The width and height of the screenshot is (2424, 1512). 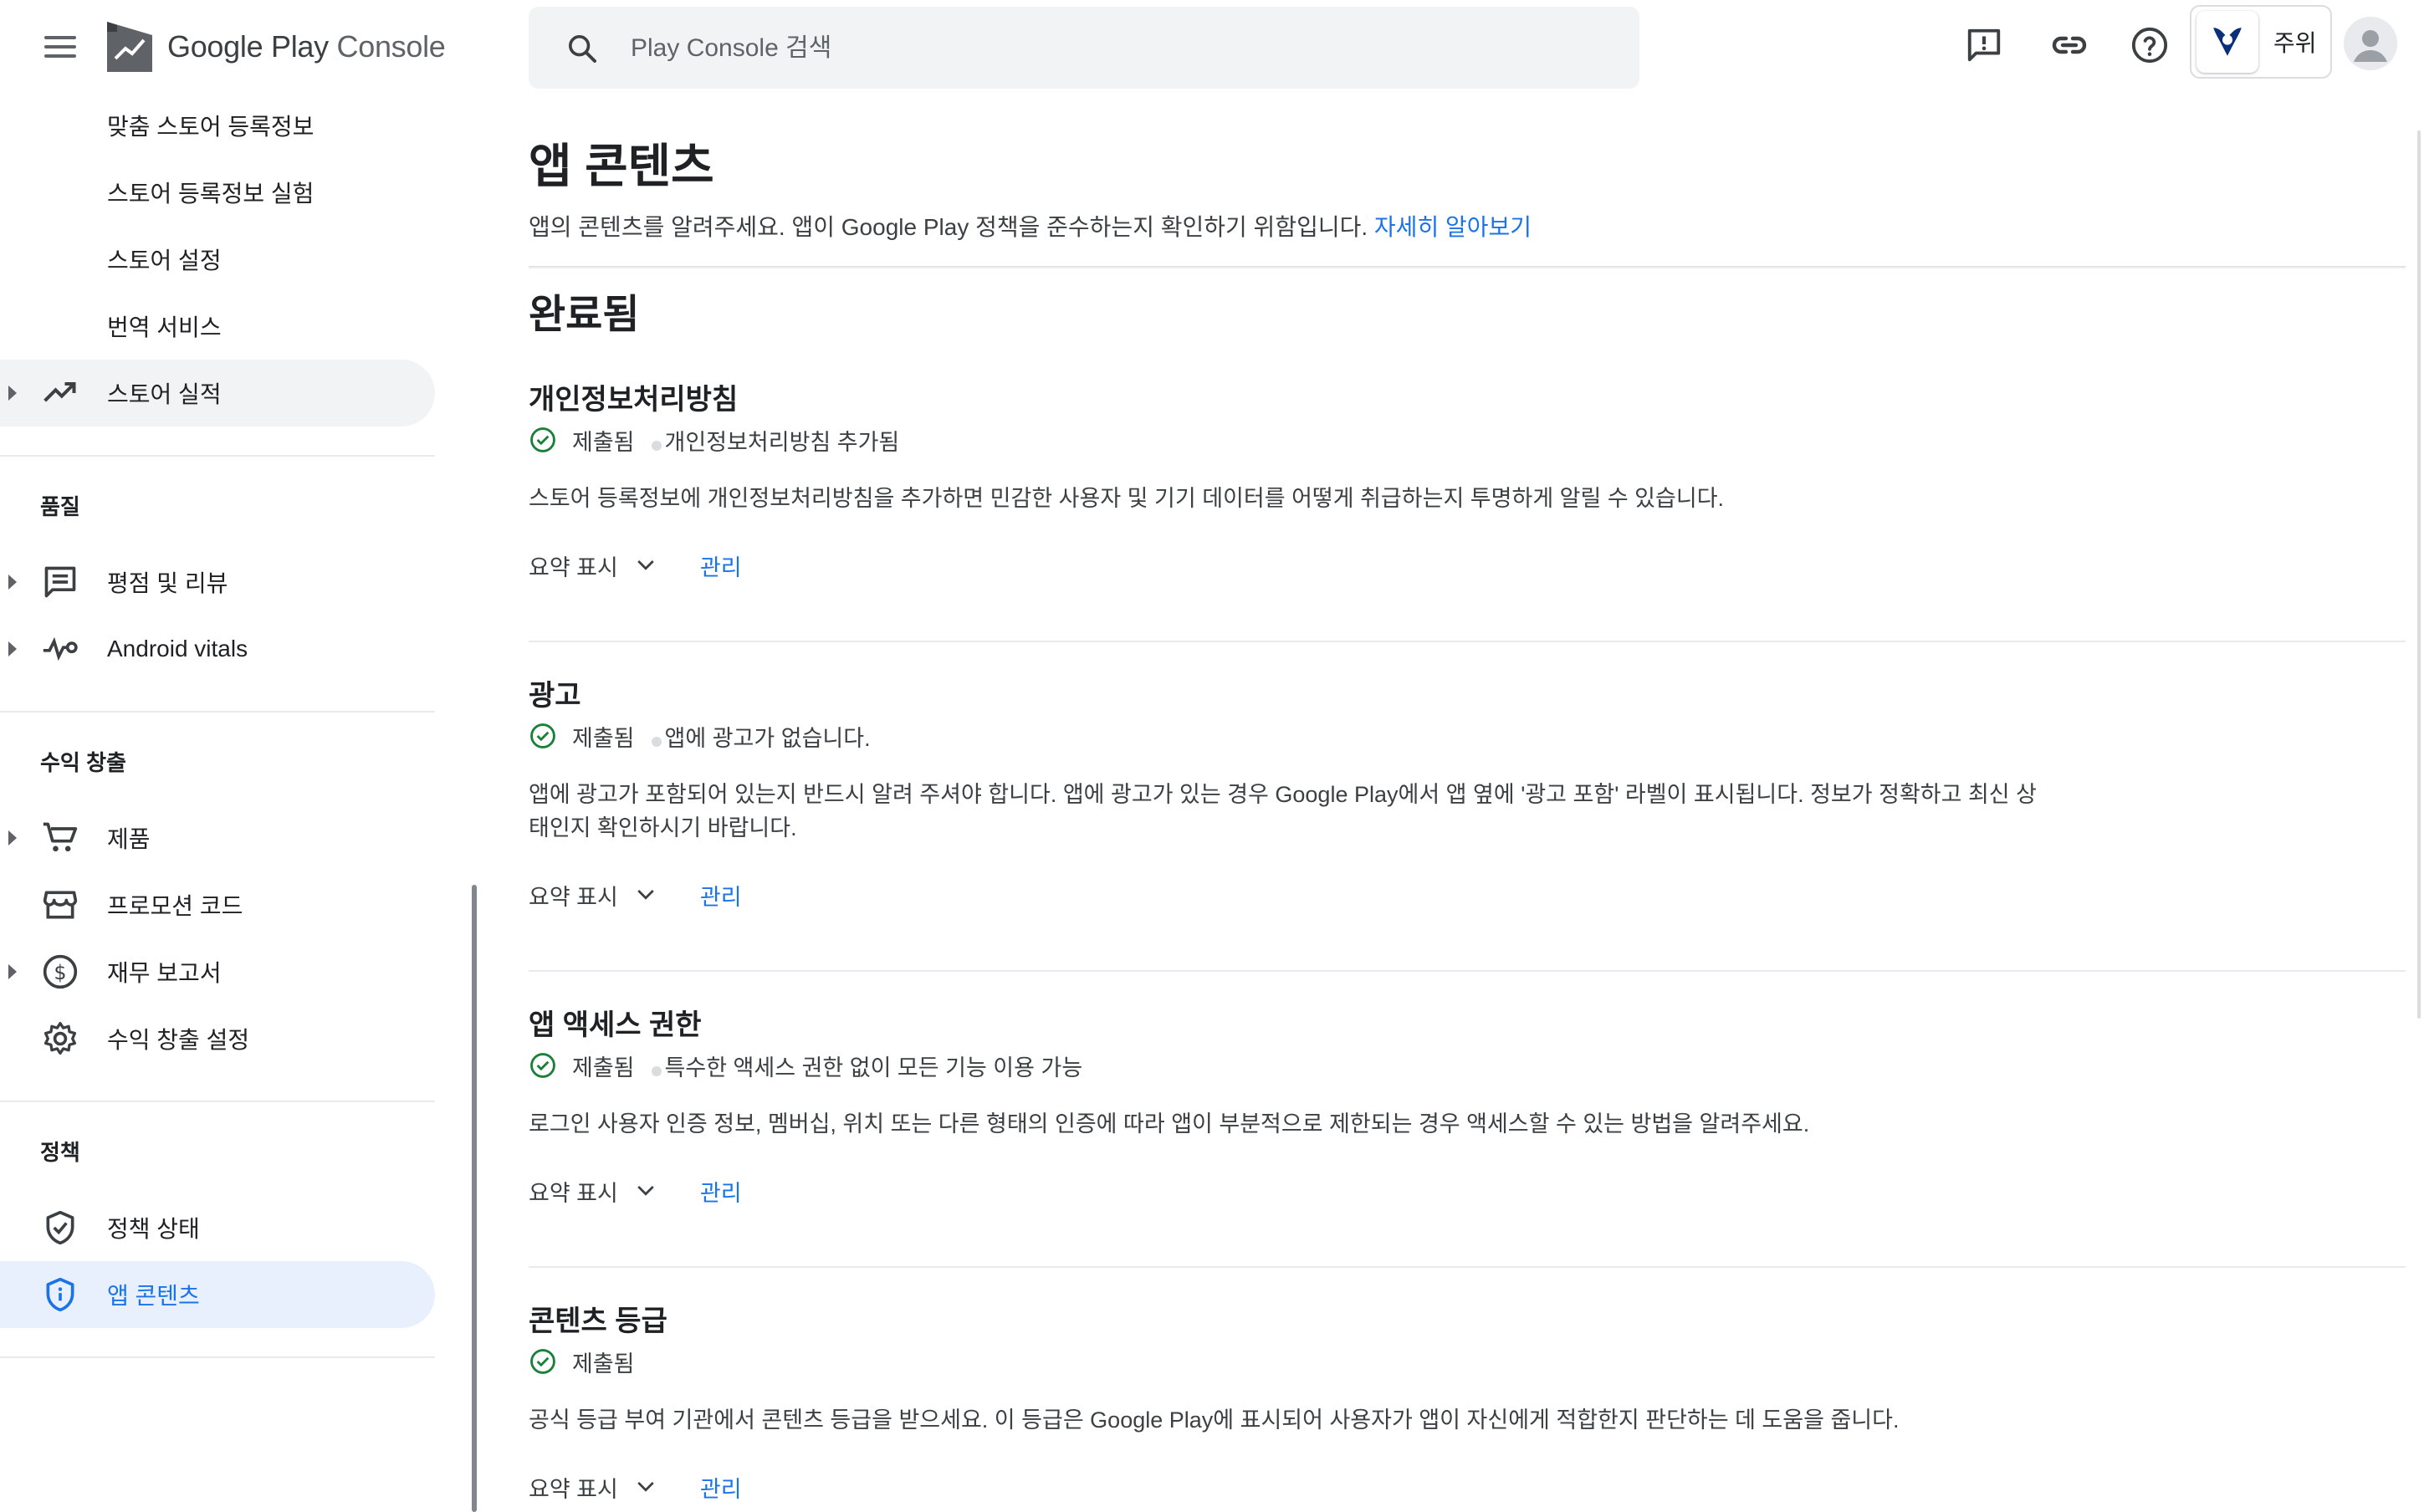 What do you see at coordinates (164, 973) in the screenshot?
I see `sidebar-item-label: 재무 보고서` at bounding box center [164, 973].